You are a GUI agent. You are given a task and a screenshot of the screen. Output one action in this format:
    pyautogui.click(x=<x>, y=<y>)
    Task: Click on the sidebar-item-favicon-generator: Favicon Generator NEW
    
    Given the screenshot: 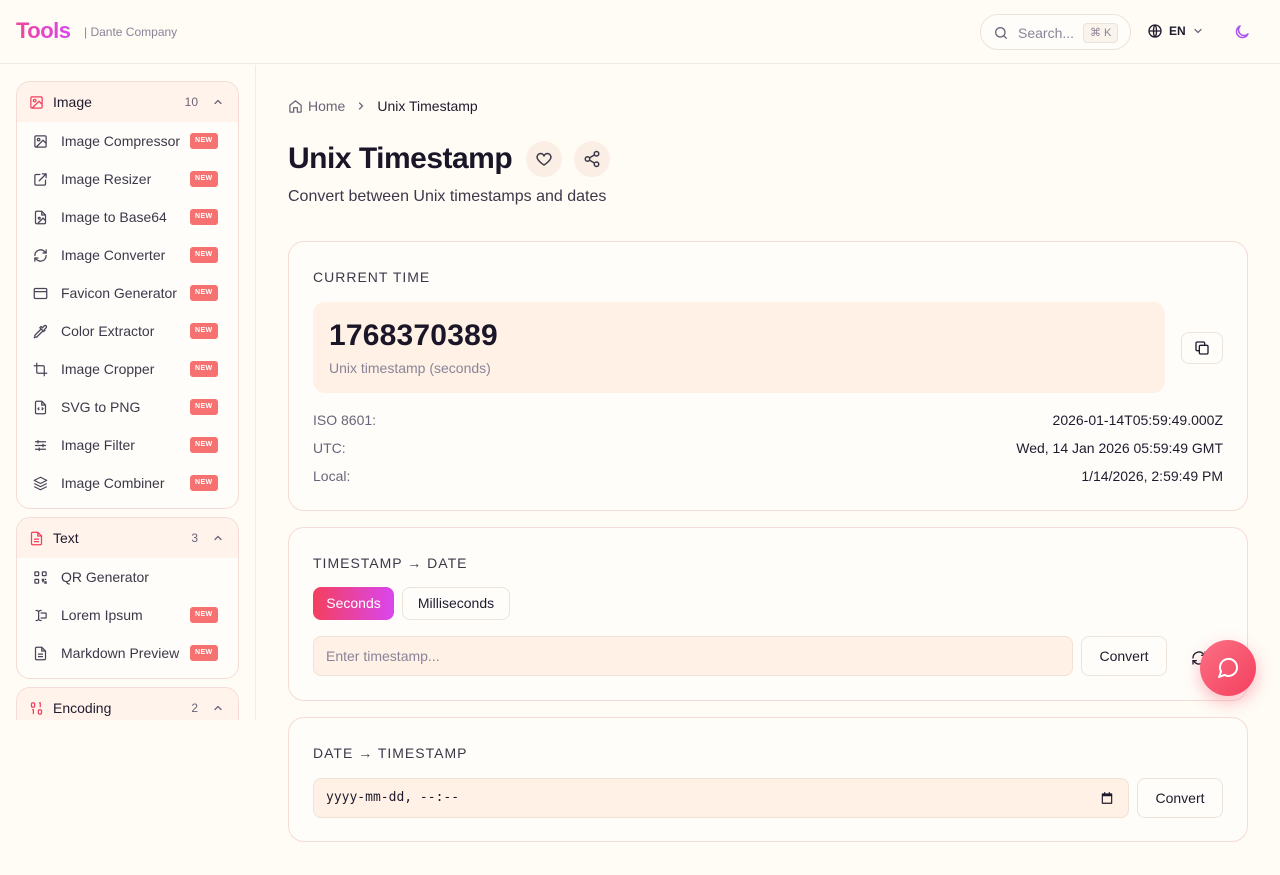 What is the action you would take?
    pyautogui.click(x=127, y=293)
    